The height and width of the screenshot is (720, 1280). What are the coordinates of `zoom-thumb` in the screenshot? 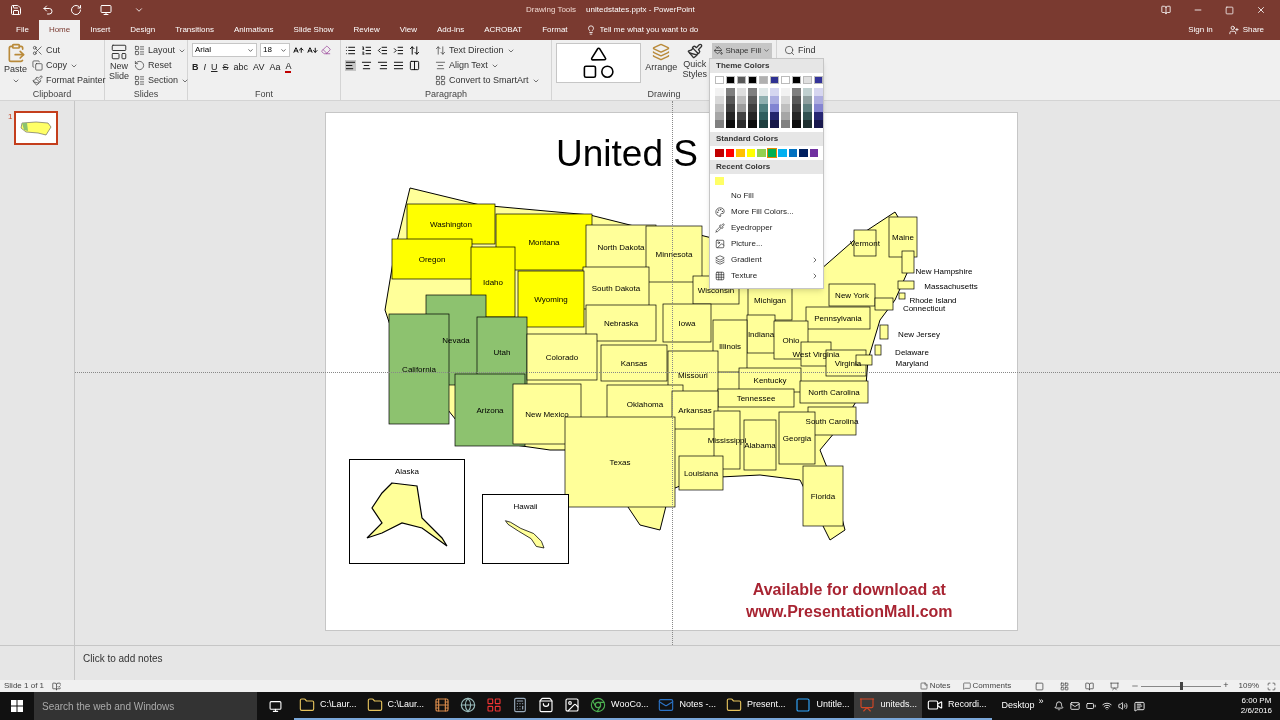 It's located at (1182, 686).